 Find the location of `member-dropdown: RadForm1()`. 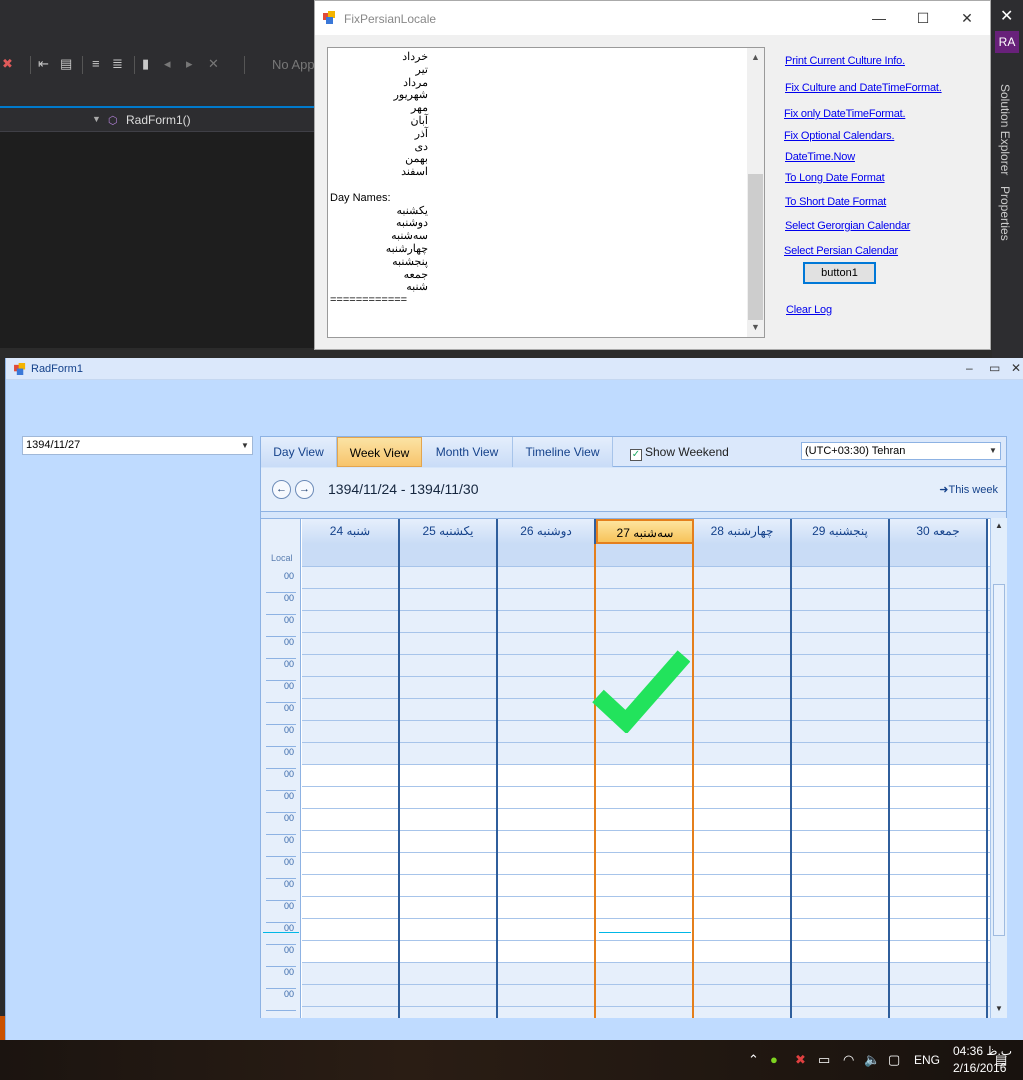

member-dropdown: RadForm1() is located at coordinates (158, 120).